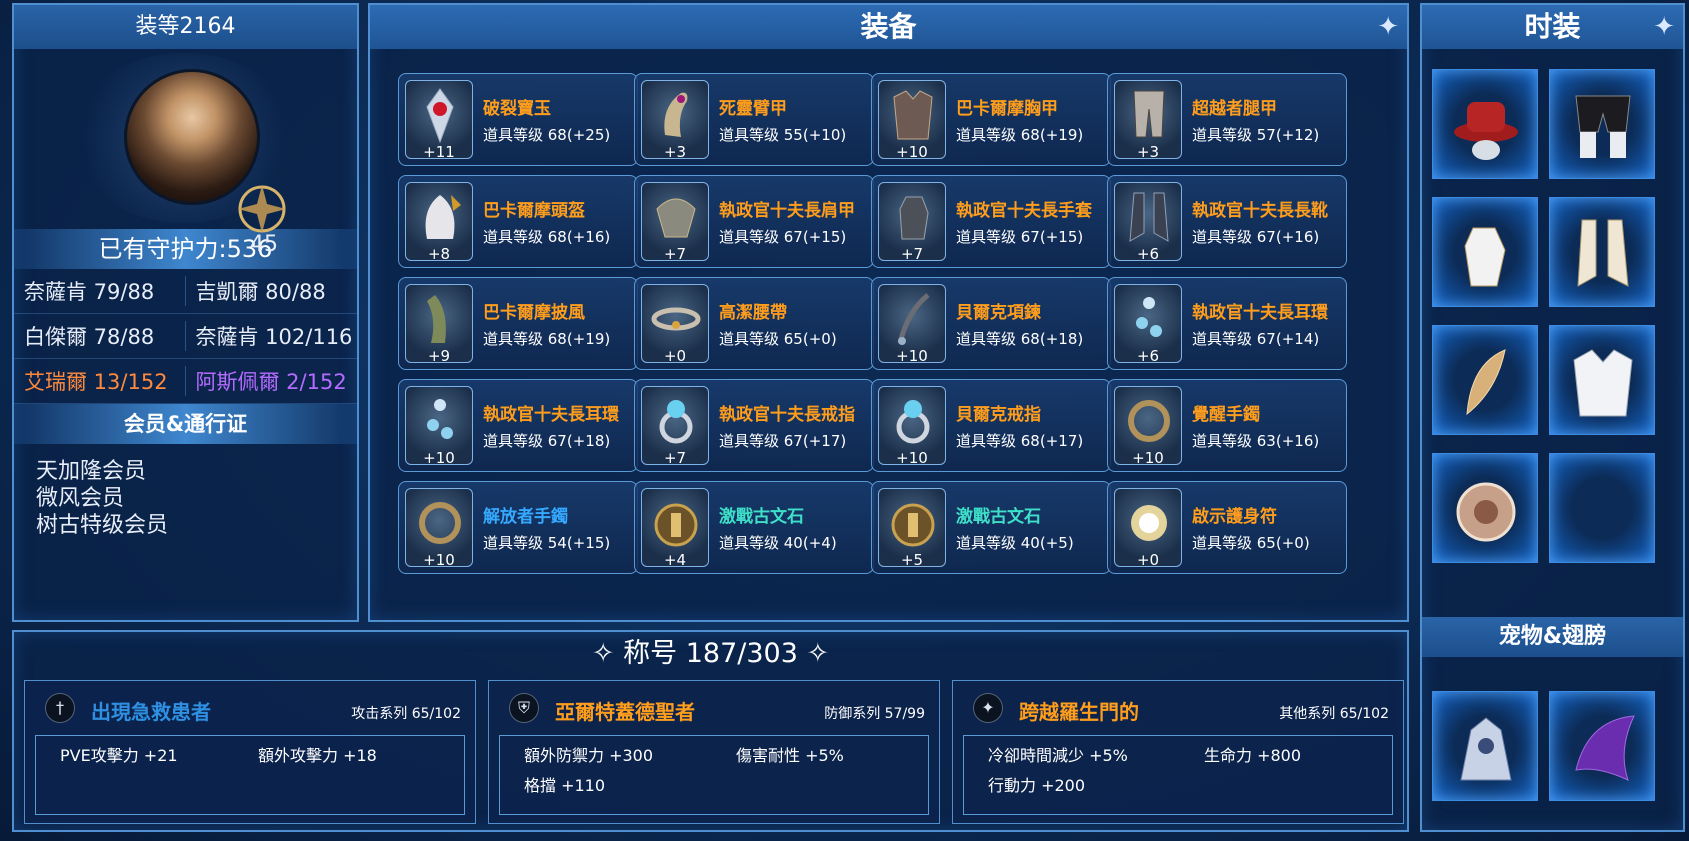 The height and width of the screenshot is (841, 1689). What do you see at coordinates (80, 498) in the screenshot?
I see `membership-item: 微风会员` at bounding box center [80, 498].